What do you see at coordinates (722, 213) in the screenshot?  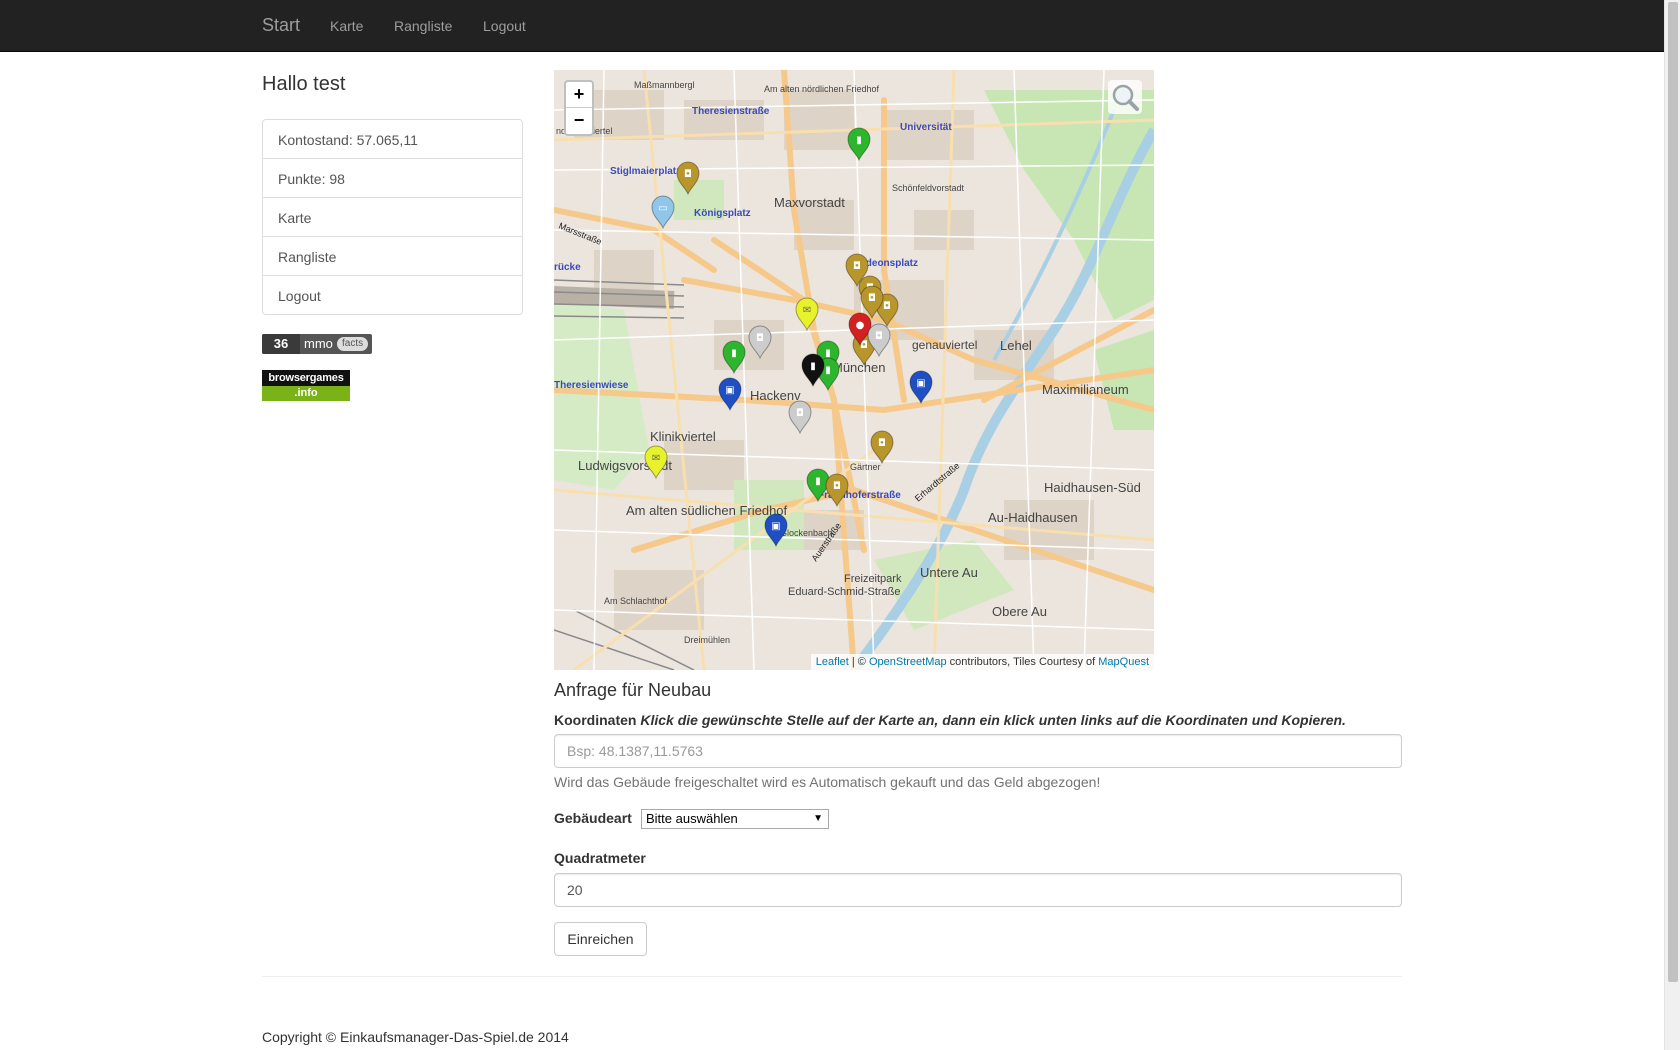 I see `map-label-koenigsplatz: Königsplatz` at bounding box center [722, 213].